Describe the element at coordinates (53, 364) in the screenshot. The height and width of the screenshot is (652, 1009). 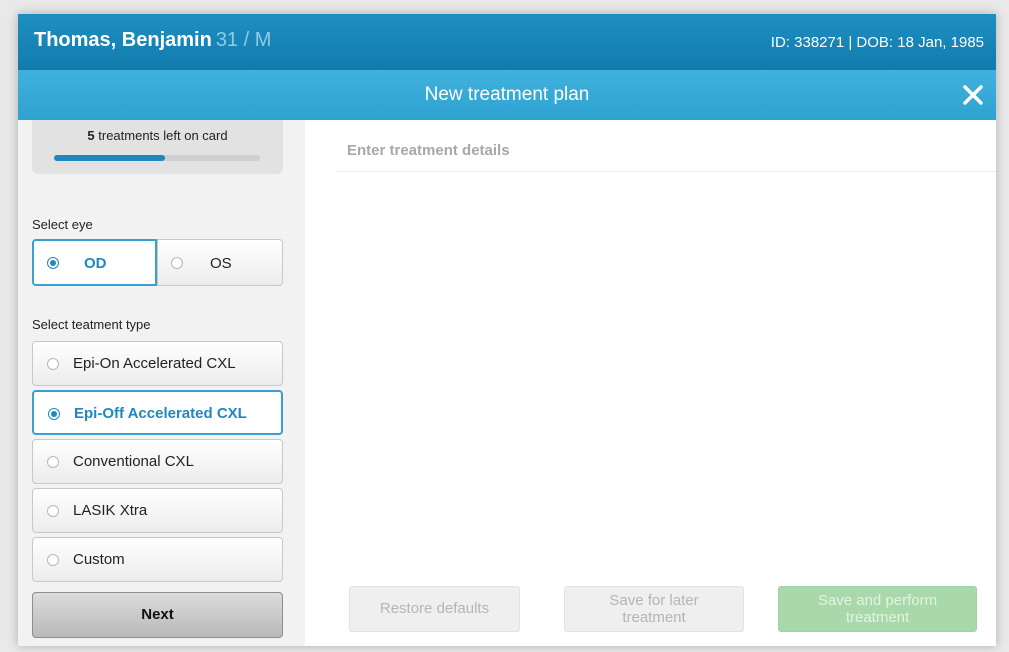
I see `epi-on-radio-icon` at that location.